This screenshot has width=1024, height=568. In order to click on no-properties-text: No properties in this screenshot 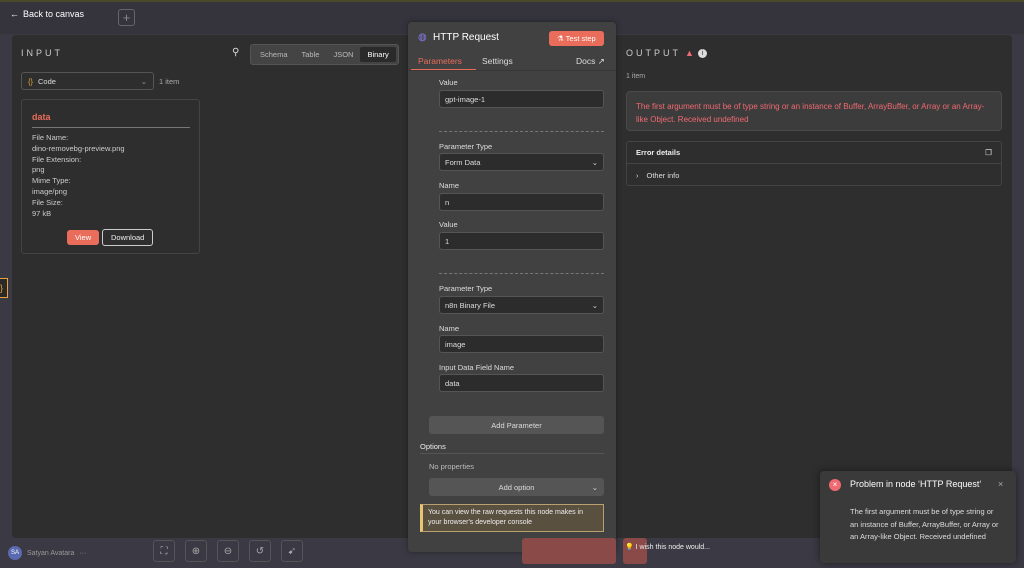, I will do `click(452, 466)`.